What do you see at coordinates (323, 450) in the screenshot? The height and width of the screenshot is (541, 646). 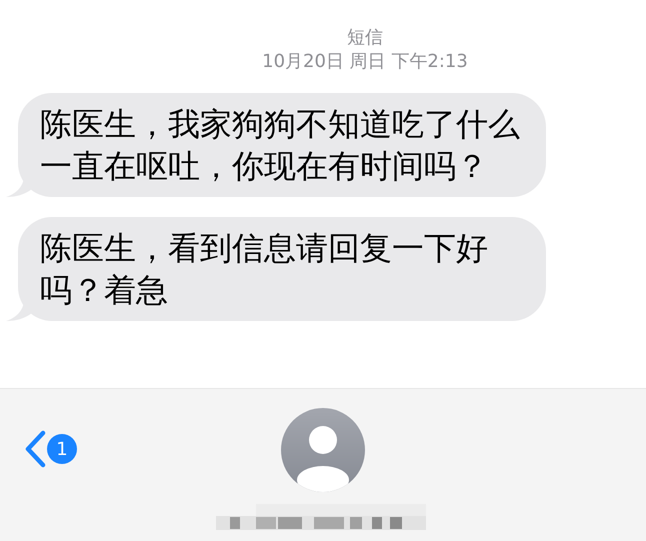 I see `contact-avatar-icon` at bounding box center [323, 450].